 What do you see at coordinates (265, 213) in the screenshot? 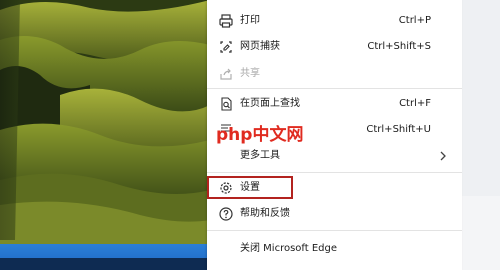
I see `menu-item-label: 帮助和反馈` at bounding box center [265, 213].